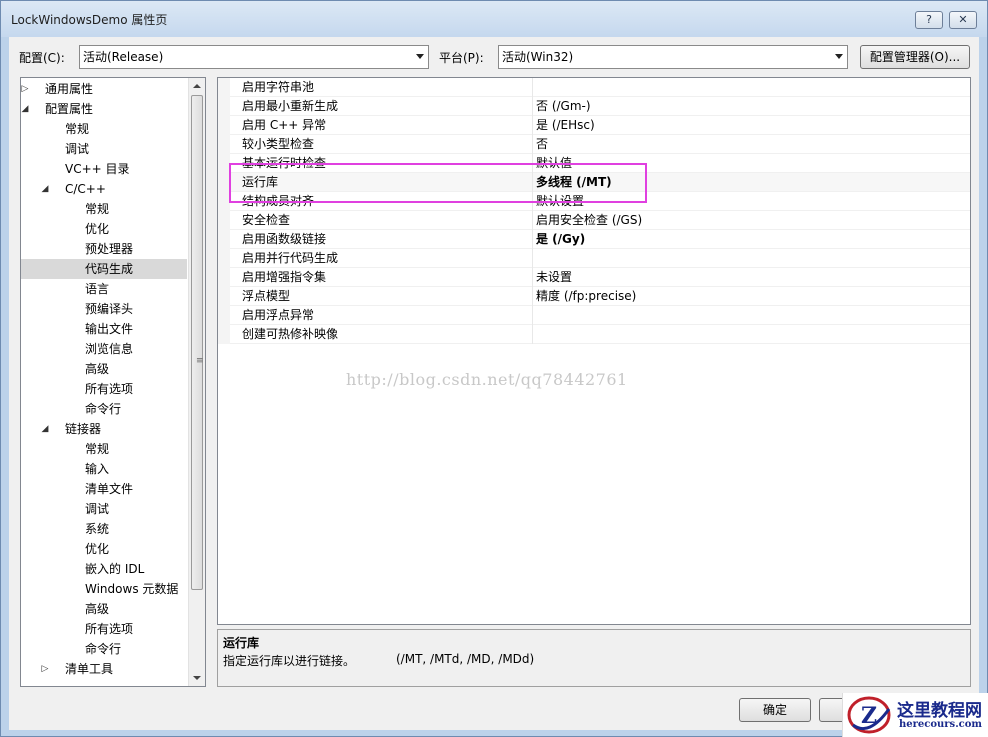 The image size is (988, 737). Describe the element at coordinates (929, 20) in the screenshot. I see `help-button: ?` at that location.